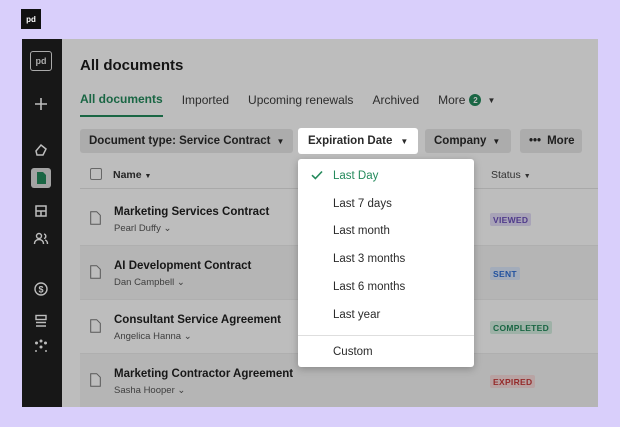 The image size is (620, 427). I want to click on menu-item-custom: Custom, so click(386, 351).